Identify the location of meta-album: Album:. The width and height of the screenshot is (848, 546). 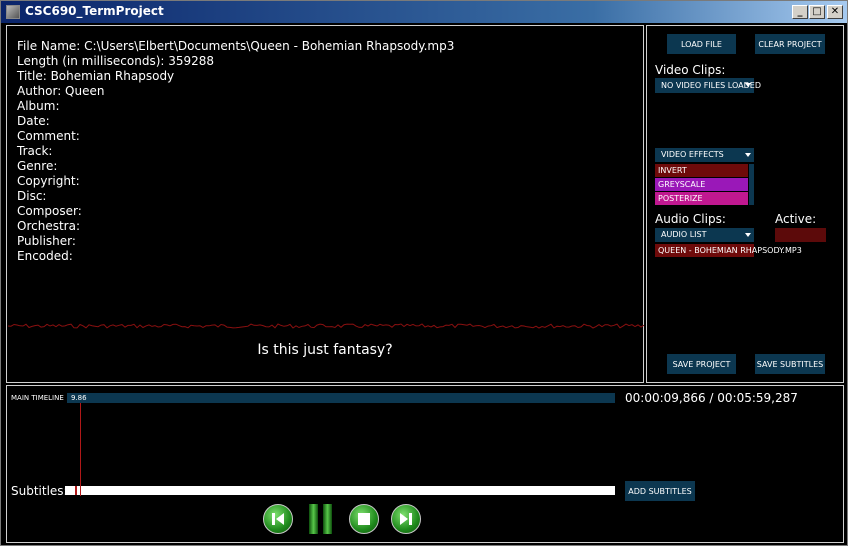
(38, 106).